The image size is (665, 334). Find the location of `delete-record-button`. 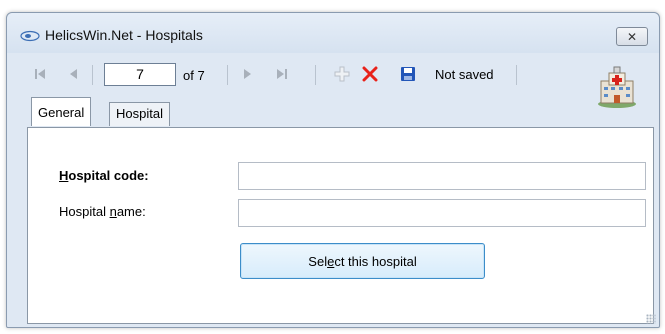

delete-record-button is located at coordinates (370, 74).